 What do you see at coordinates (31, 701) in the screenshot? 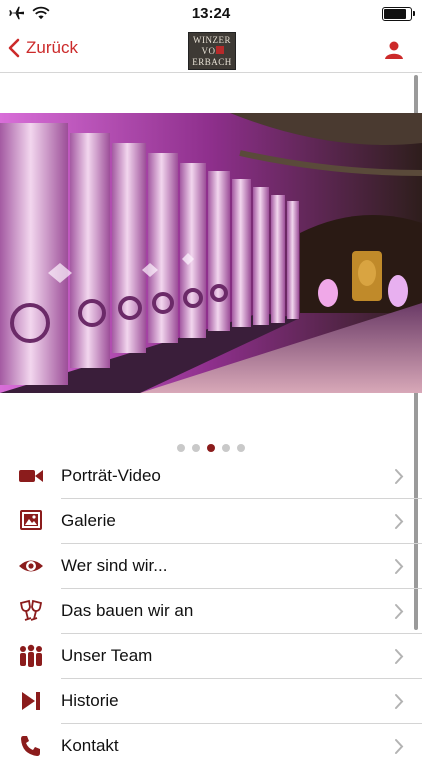
I see `skip-forward-icon` at bounding box center [31, 701].